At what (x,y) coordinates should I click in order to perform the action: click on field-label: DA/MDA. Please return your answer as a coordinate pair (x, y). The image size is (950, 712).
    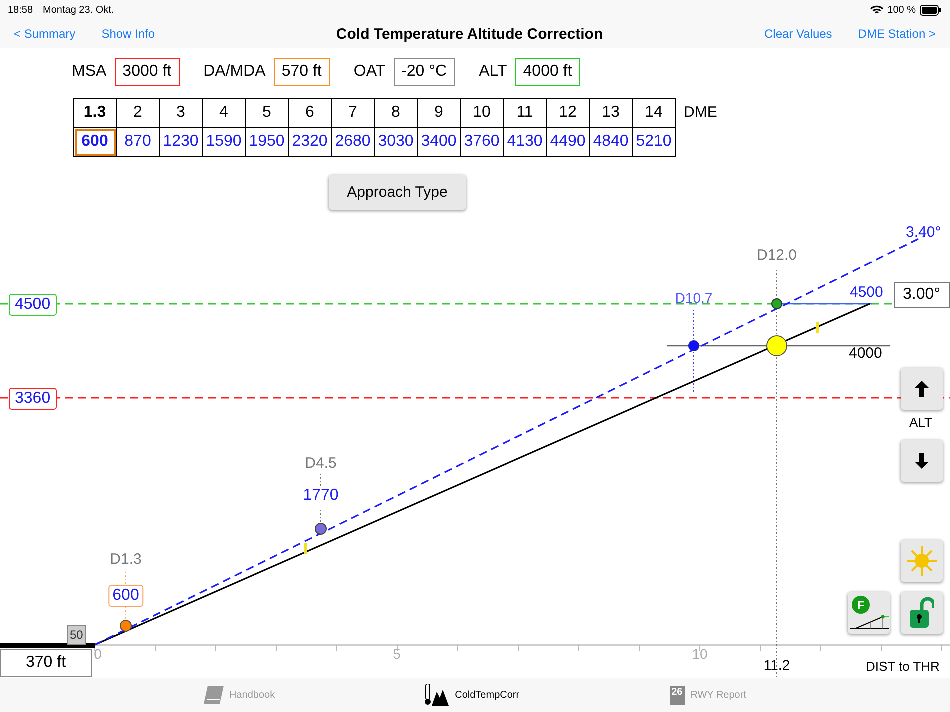
    Looking at the image, I should click on (235, 72).